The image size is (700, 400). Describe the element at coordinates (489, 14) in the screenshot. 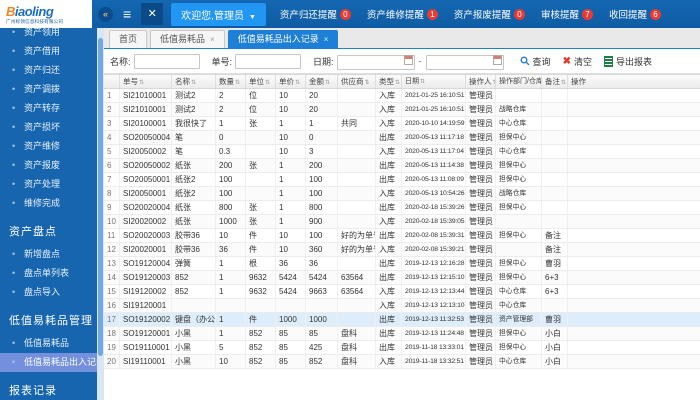

I see `nav-item: 资产报废提醒 0` at that location.